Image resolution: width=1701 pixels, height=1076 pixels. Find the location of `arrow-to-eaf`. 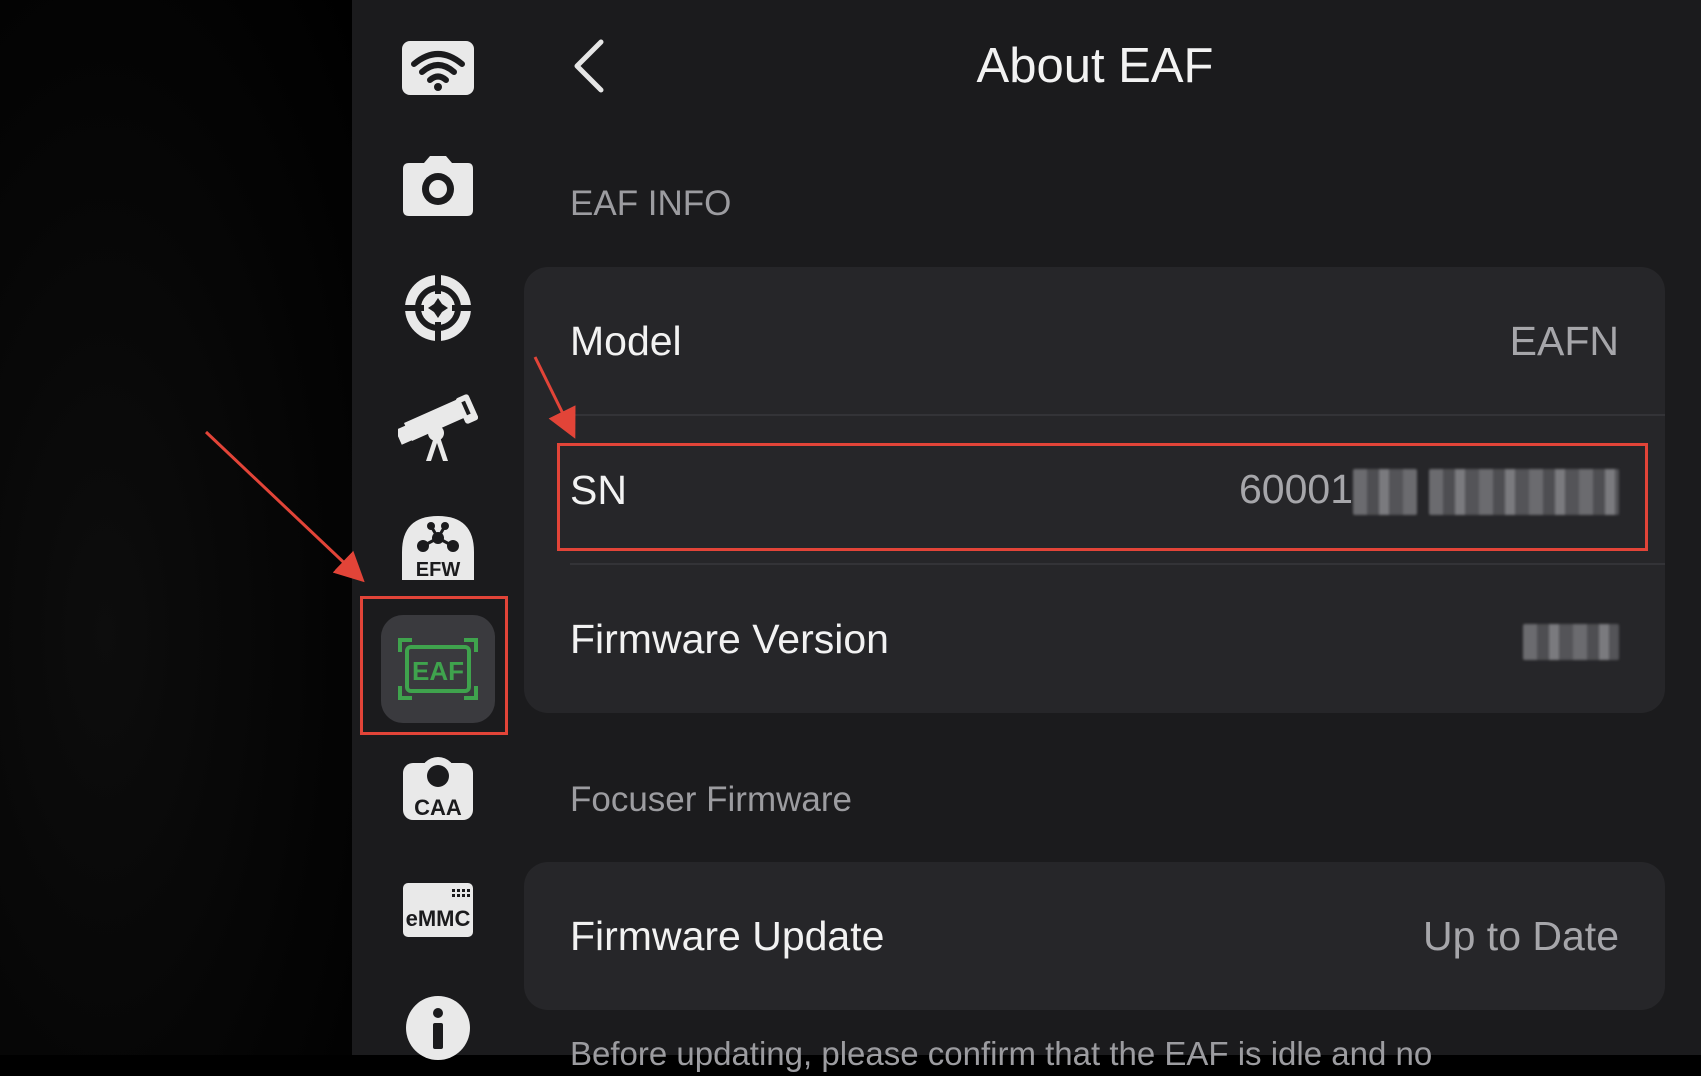

arrow-to-eaf is located at coordinates (284, 506).